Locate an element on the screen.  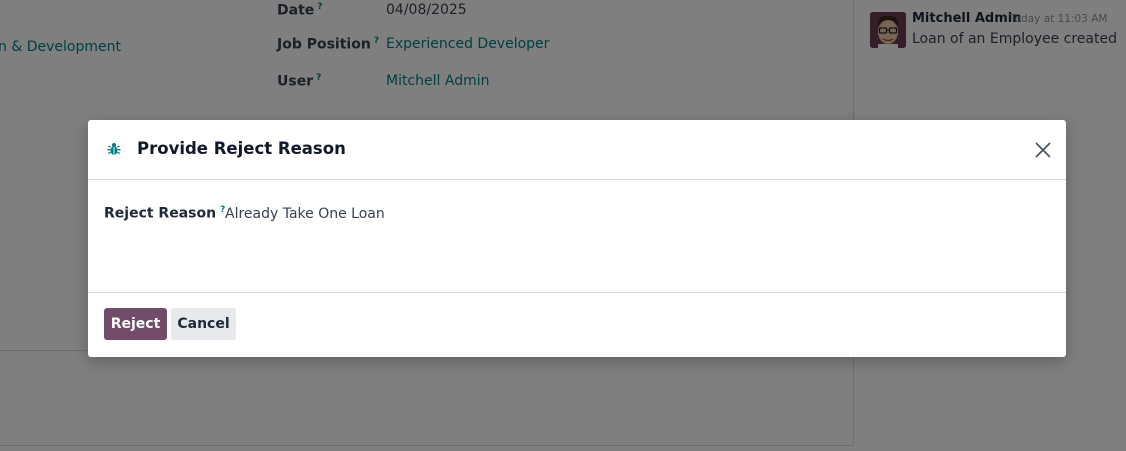
reject-reason-input: Already Take One Loan is located at coordinates (305, 214).